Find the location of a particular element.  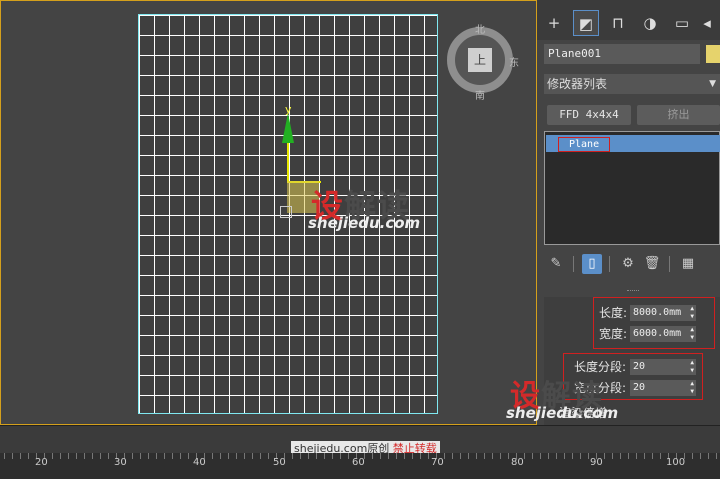

timeline-tick: 80 is located at coordinates (517, 462).